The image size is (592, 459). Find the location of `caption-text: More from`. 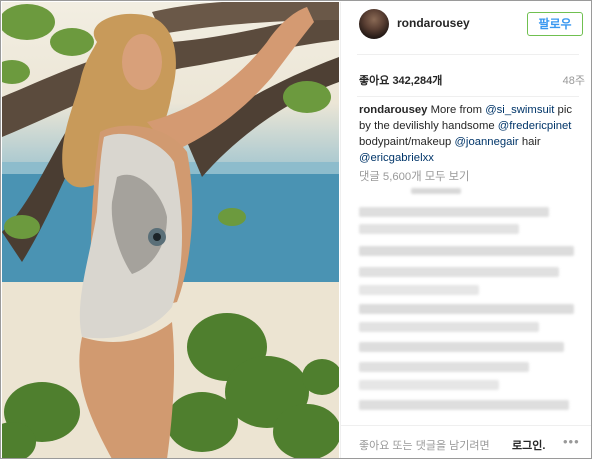

caption-text: More from is located at coordinates (456, 110).